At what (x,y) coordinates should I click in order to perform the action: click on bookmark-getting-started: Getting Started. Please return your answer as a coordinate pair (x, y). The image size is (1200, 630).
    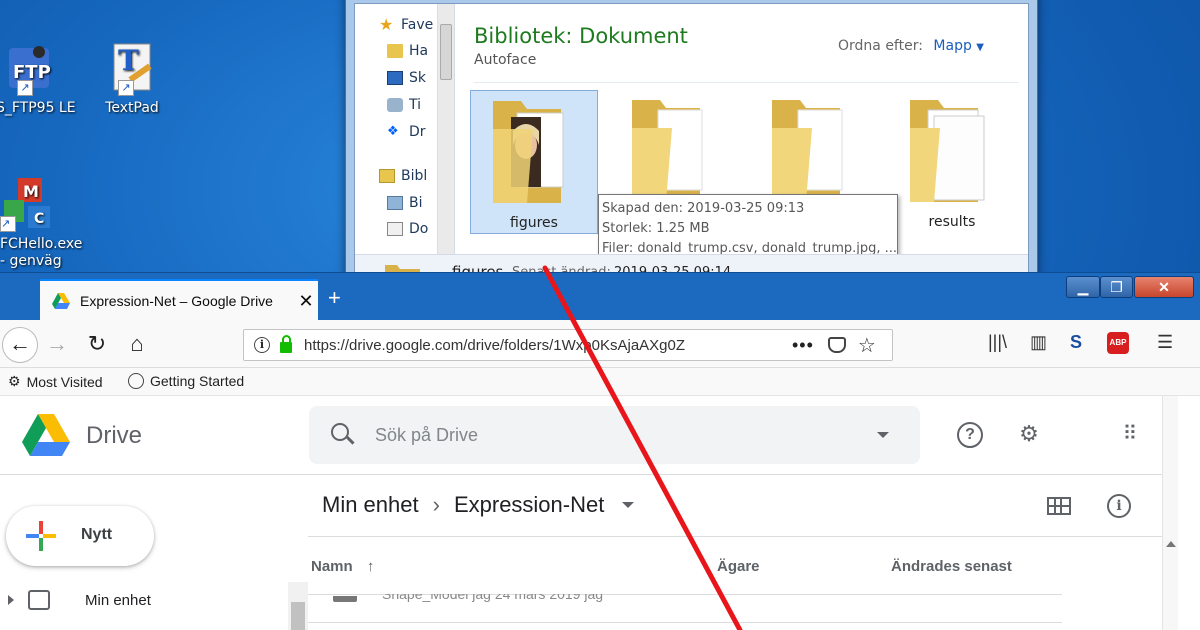
    Looking at the image, I should click on (186, 381).